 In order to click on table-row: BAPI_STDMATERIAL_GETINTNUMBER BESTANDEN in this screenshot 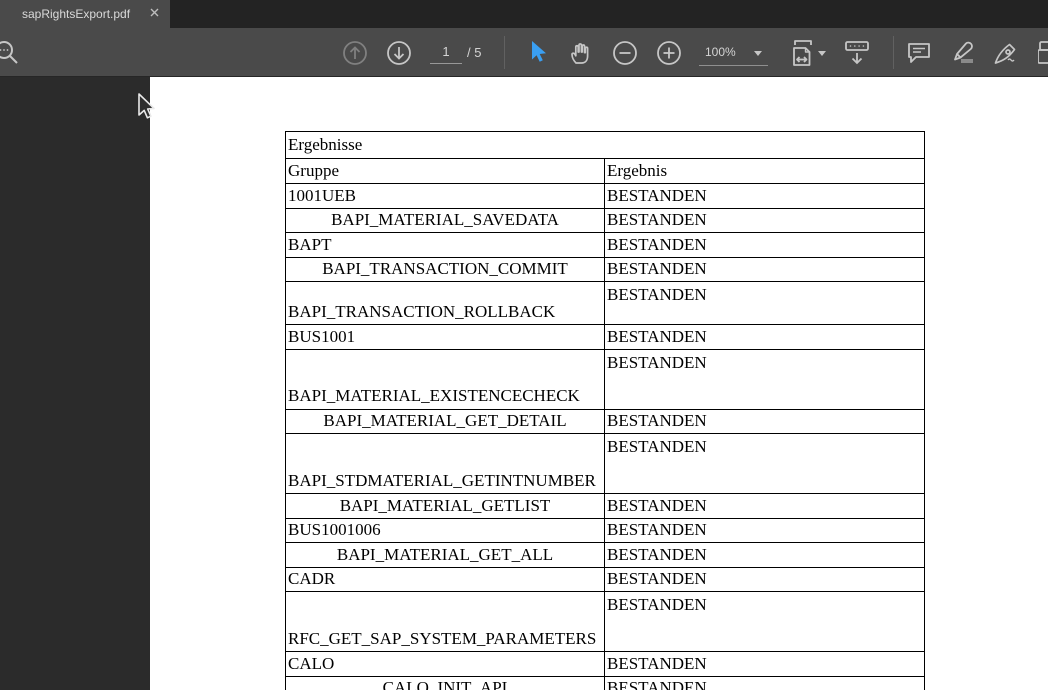, I will do `click(605, 463)`.